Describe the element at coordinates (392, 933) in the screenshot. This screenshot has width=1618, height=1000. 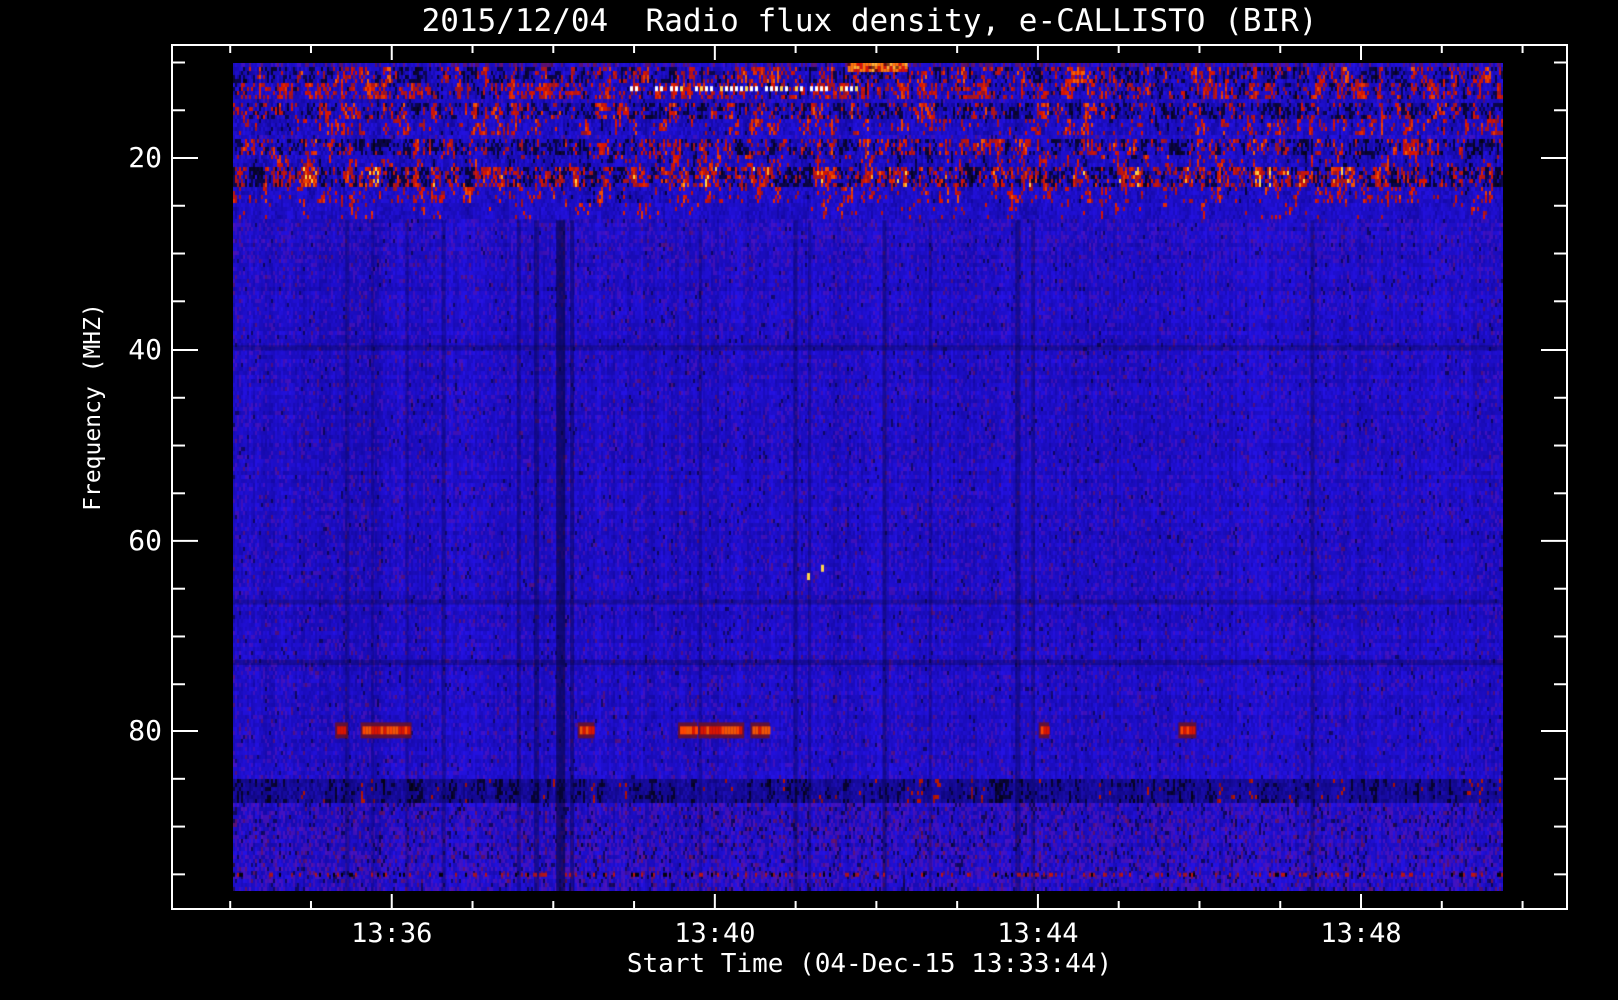
I see `x-tick-label: 13:36` at that location.